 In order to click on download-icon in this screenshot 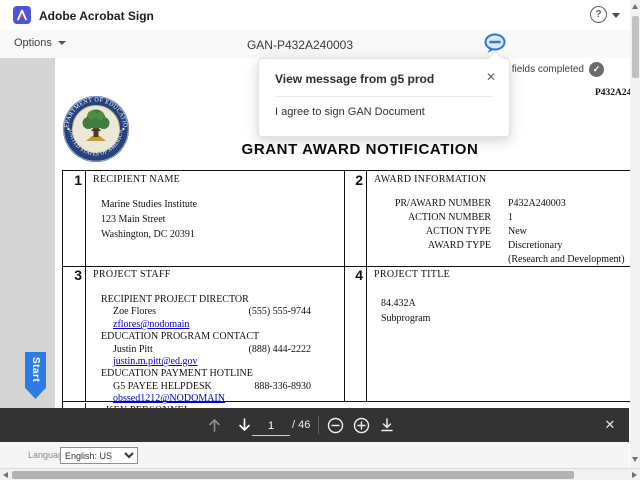, I will do `click(387, 425)`.